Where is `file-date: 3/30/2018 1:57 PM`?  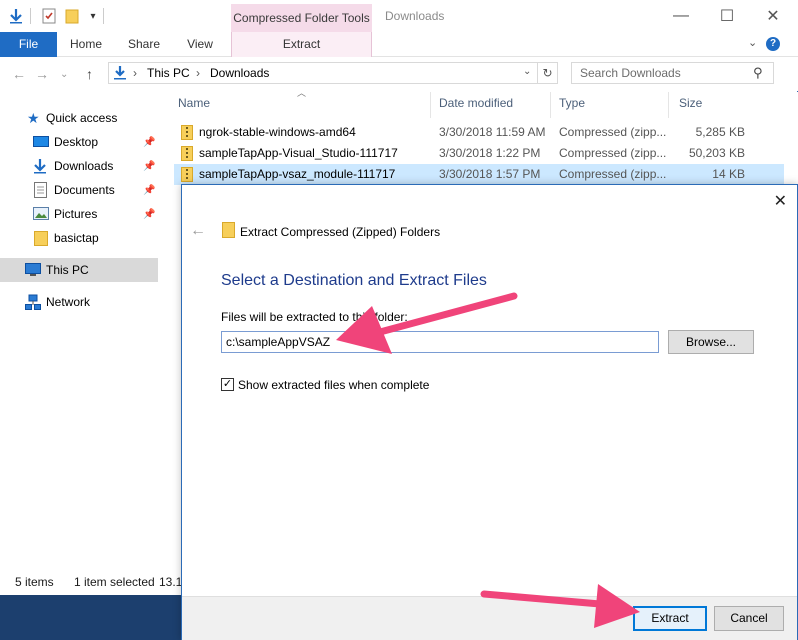 file-date: 3/30/2018 1:57 PM is located at coordinates (490, 174).